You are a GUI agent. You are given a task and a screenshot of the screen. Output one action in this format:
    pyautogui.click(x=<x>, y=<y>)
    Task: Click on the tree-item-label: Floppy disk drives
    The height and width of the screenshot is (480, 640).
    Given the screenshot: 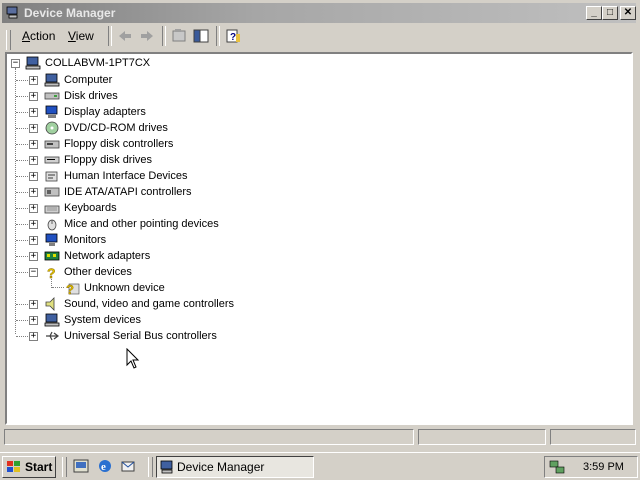 What is the action you would take?
    pyautogui.click(x=108, y=160)
    